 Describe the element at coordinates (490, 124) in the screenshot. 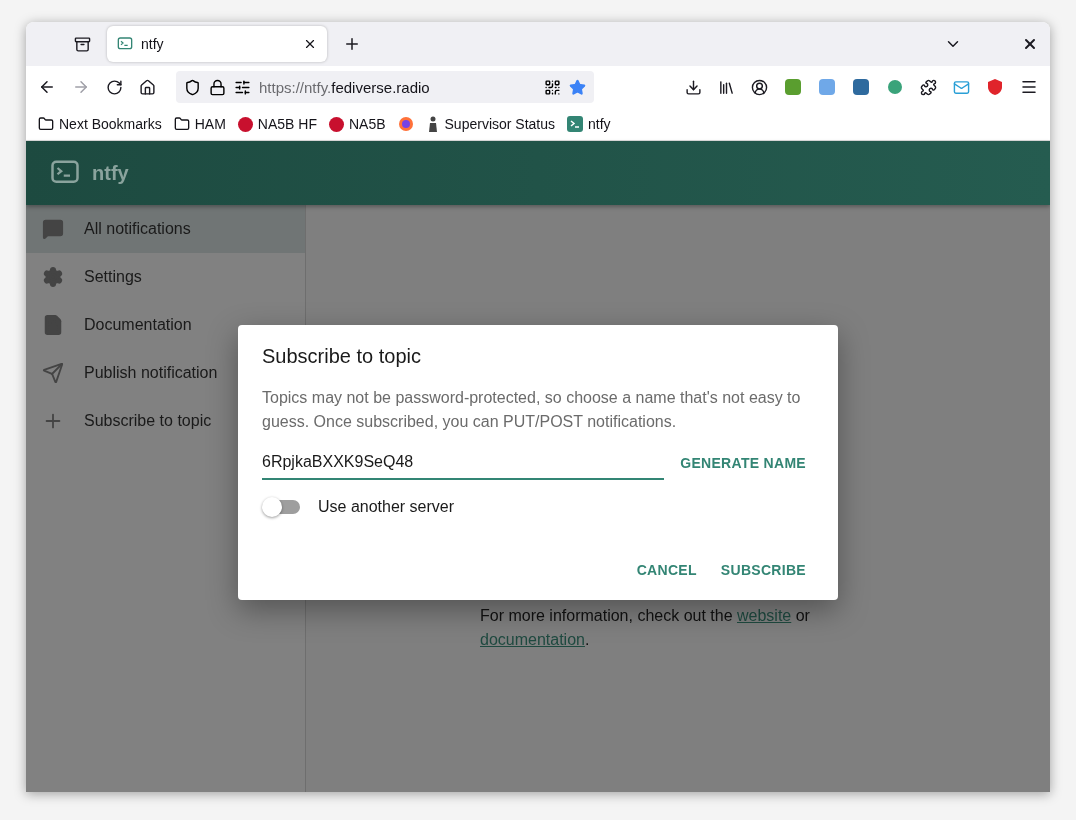

I see `bookmark: Supervisor Status` at that location.